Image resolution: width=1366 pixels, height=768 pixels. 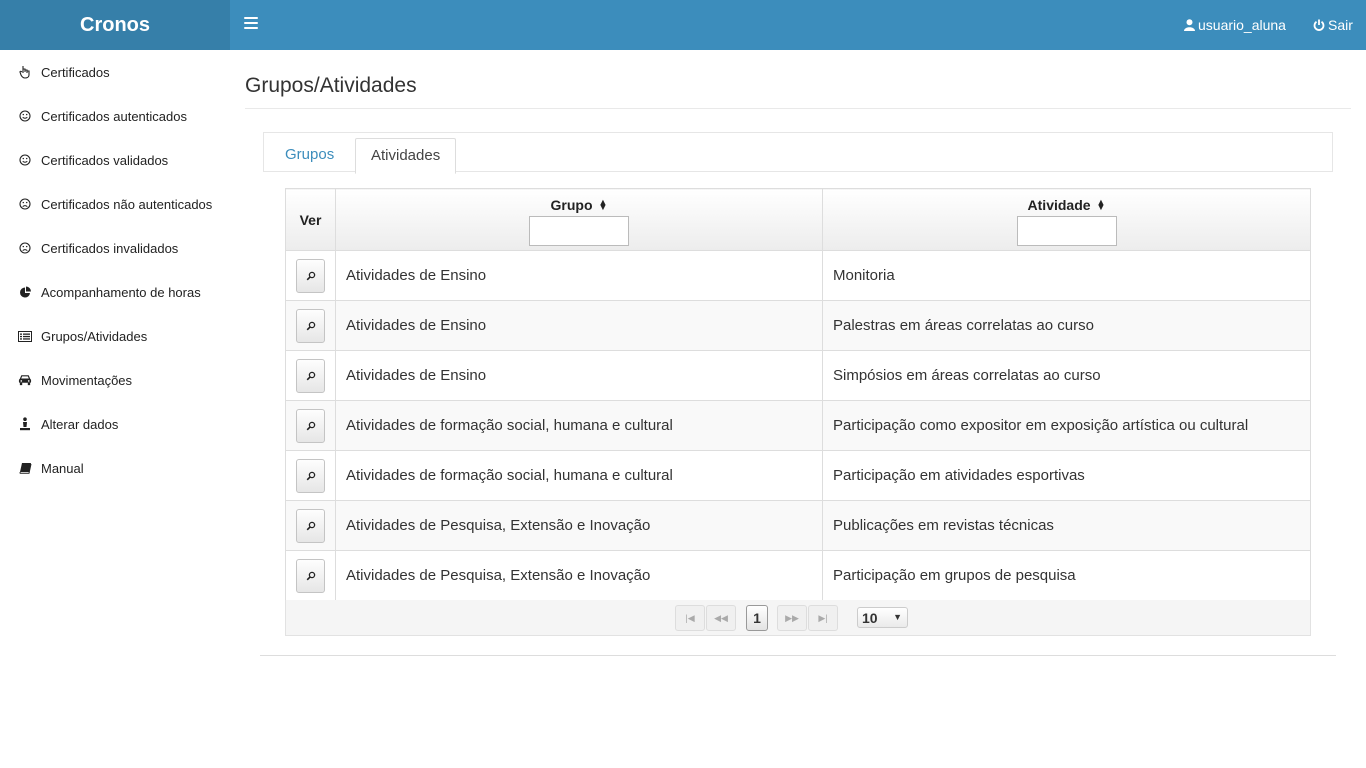 I want to click on sidebar-item-label: Certificados validados, so click(x=105, y=160).